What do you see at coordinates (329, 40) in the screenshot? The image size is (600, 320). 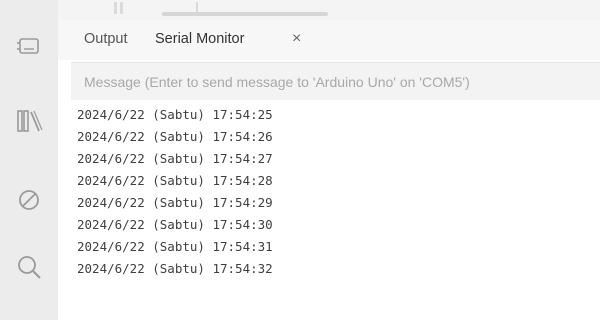 I see `panel-tabs: Output Serial Monitor ×` at bounding box center [329, 40].